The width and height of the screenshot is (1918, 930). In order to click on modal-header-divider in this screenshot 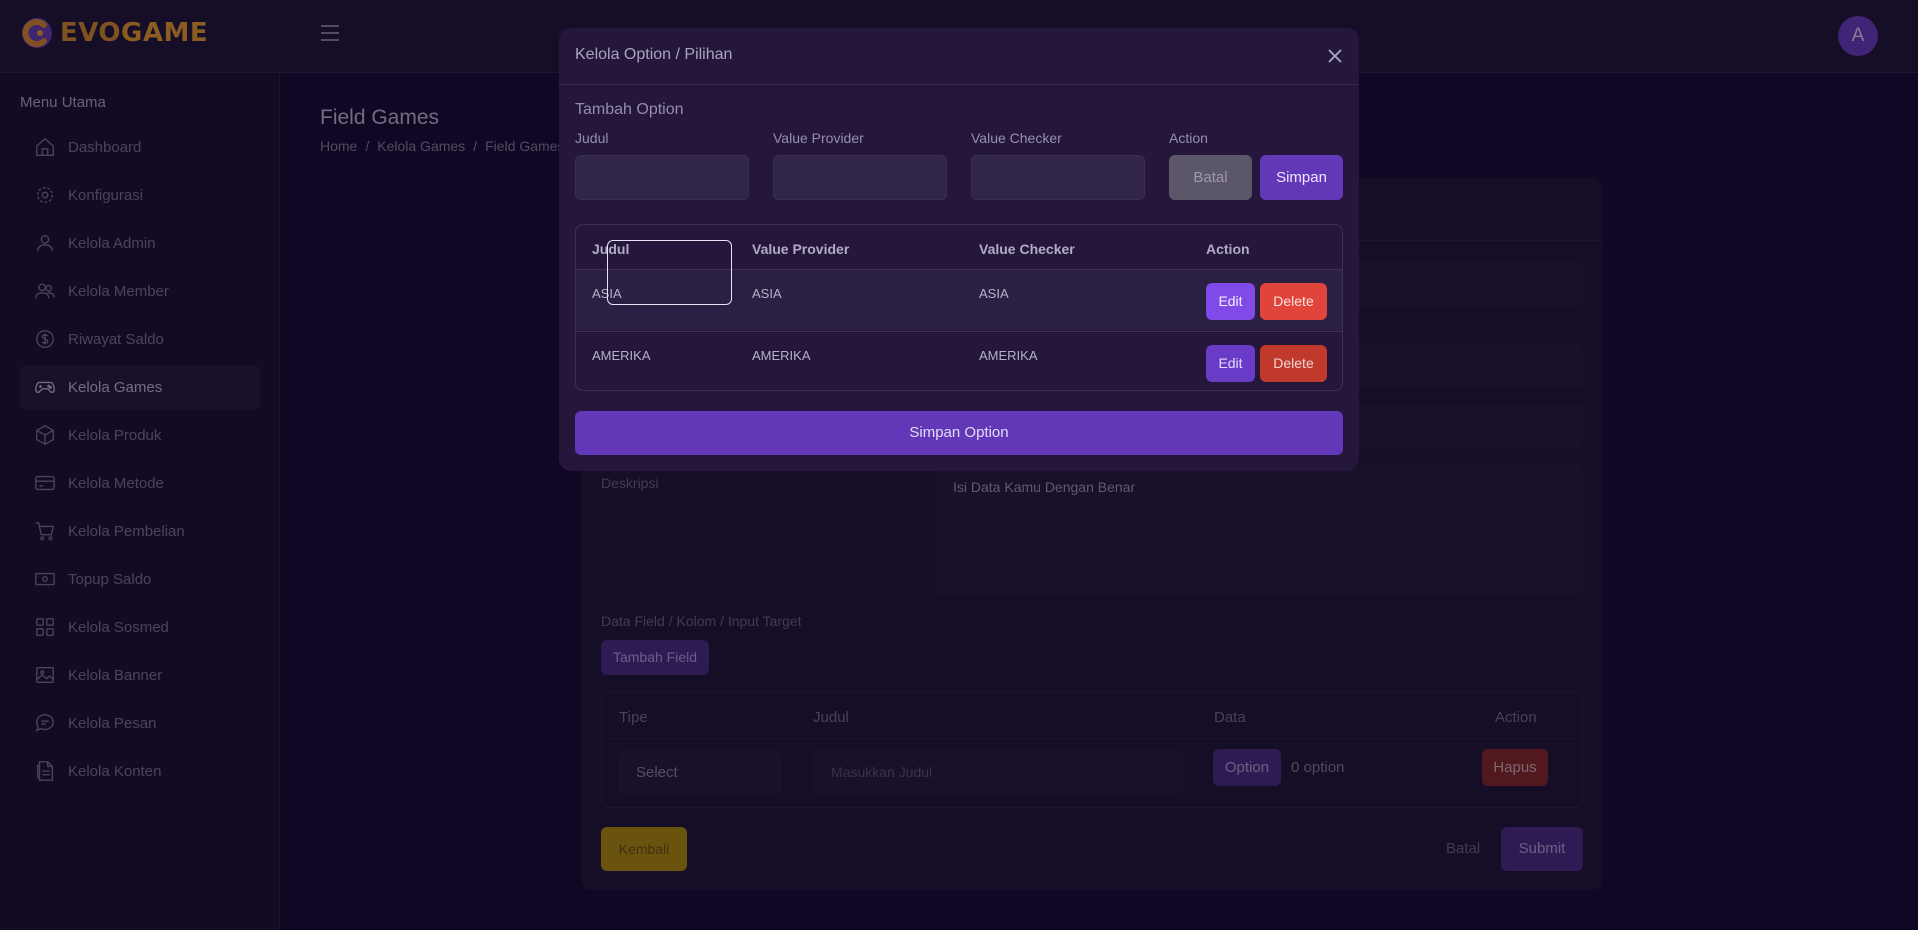, I will do `click(959, 84)`.